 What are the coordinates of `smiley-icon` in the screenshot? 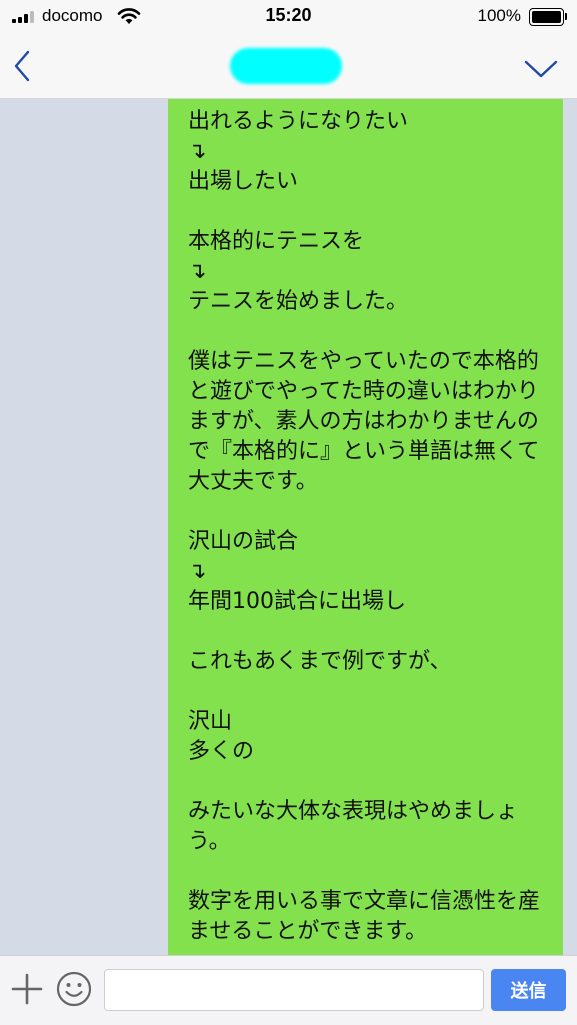 It's located at (74, 989).